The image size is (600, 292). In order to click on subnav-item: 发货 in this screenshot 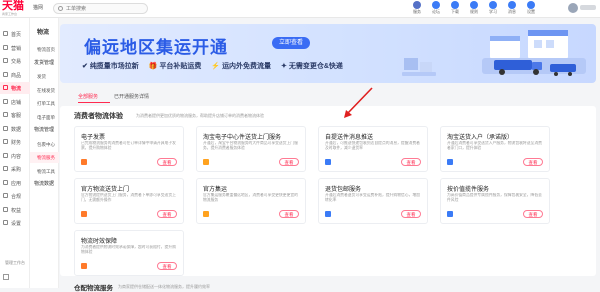, I will do `click(44, 76)`.